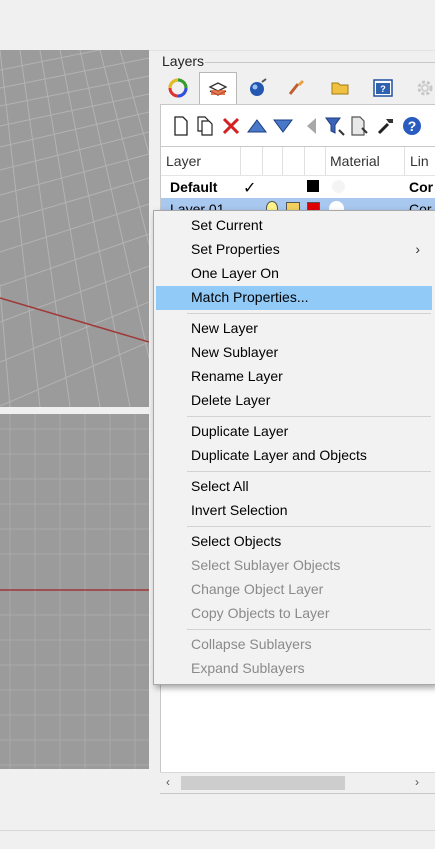  What do you see at coordinates (294, 329) in the screenshot?
I see `menu-item-new-layer: New Layer` at bounding box center [294, 329].